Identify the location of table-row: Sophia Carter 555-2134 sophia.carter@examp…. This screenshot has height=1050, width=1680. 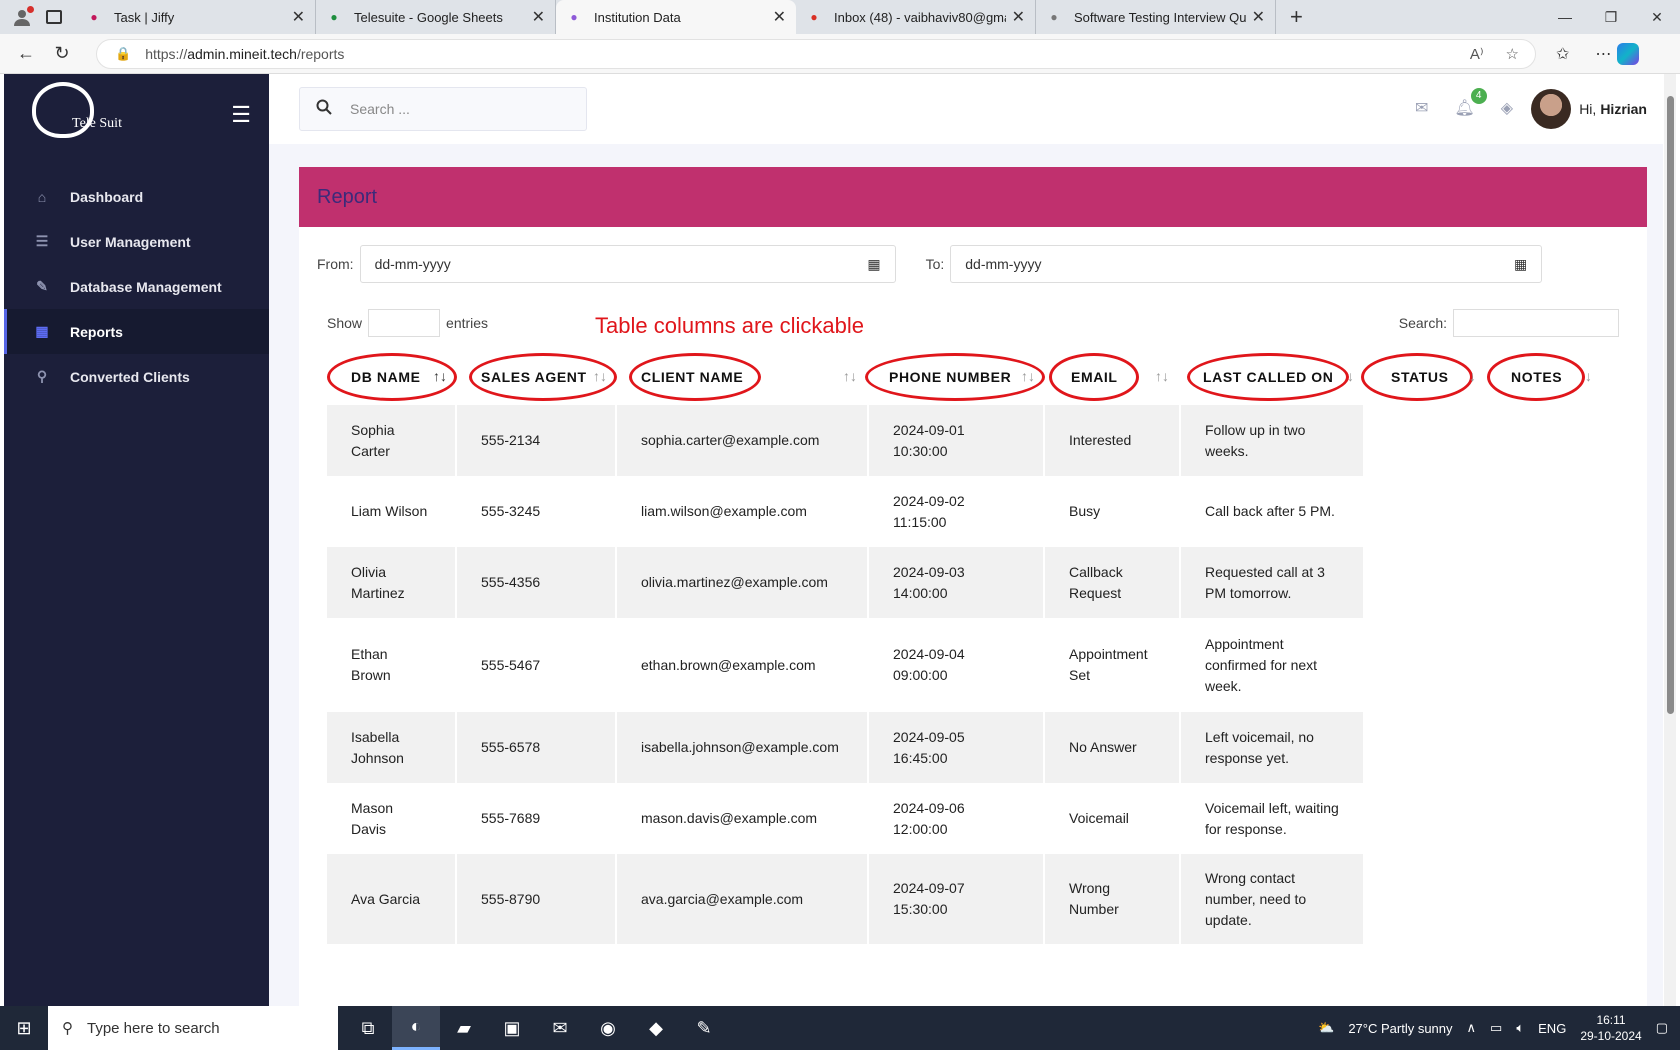
(846, 440).